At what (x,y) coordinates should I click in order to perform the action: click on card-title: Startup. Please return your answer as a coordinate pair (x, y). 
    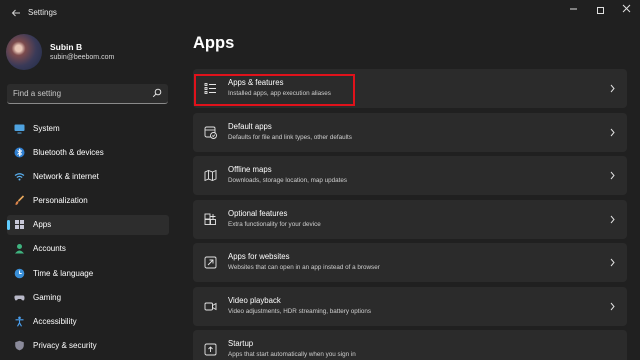
    Looking at the image, I should click on (241, 343).